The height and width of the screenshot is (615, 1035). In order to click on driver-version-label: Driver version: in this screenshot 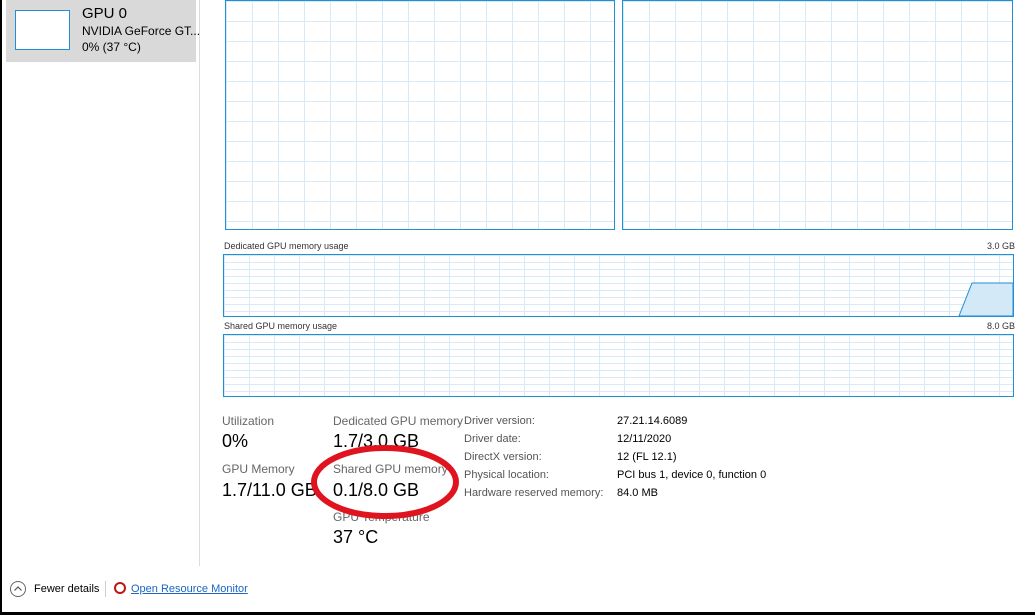, I will do `click(499, 421)`.